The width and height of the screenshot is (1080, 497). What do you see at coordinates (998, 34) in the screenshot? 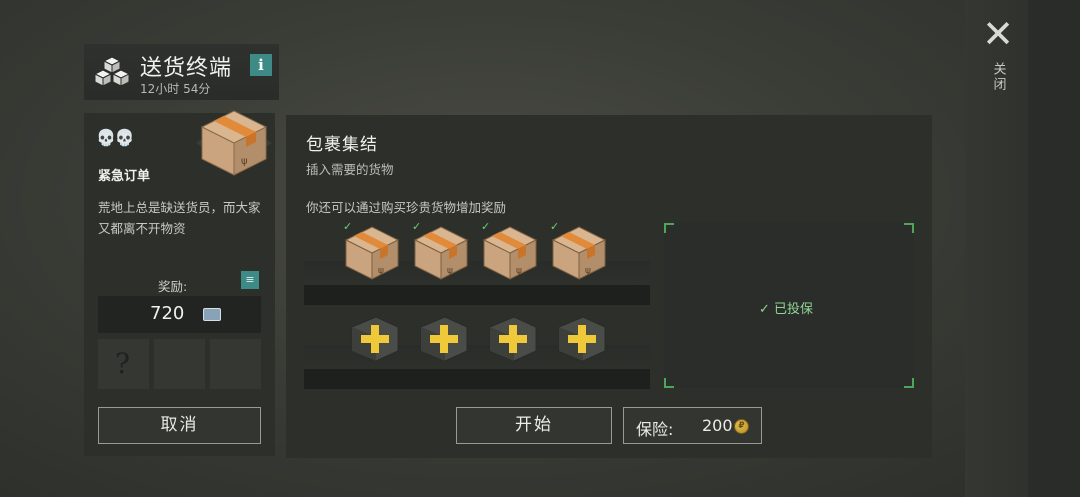
I see `close-icon: ✕` at bounding box center [998, 34].